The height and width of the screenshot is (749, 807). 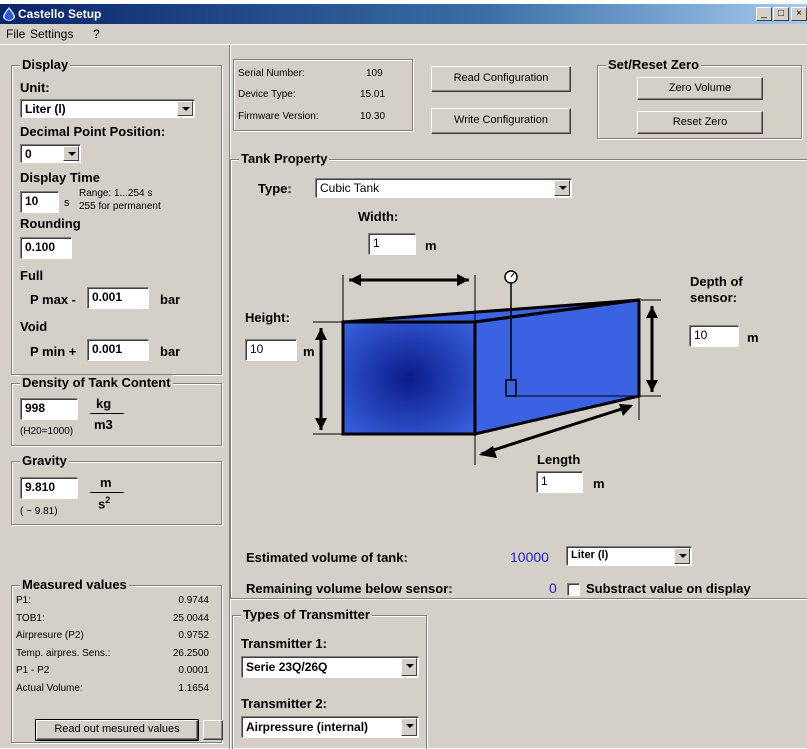 What do you see at coordinates (714, 336) in the screenshot?
I see `depth-field: 10` at bounding box center [714, 336].